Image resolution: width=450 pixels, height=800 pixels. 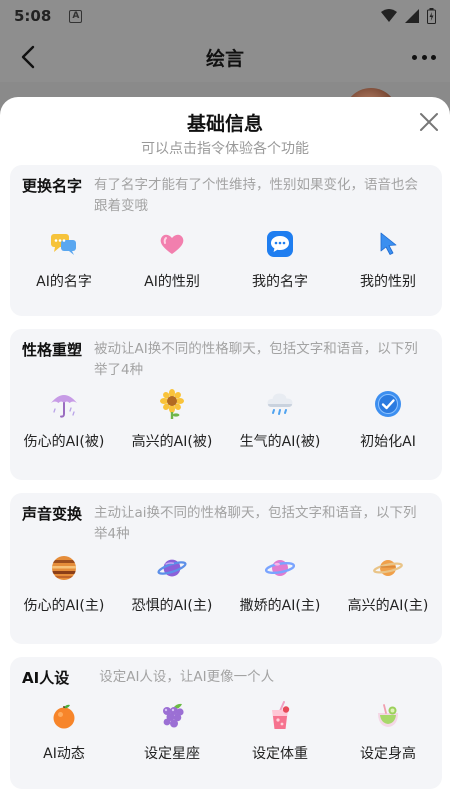 I want to click on signal-icon, so click(x=412, y=16).